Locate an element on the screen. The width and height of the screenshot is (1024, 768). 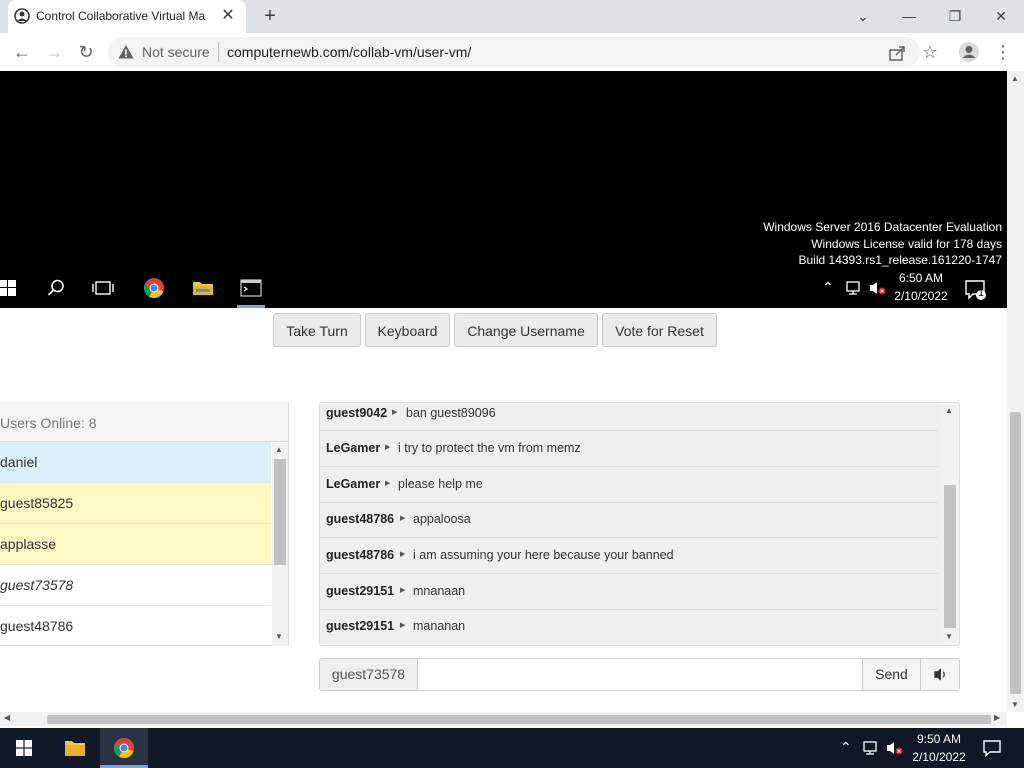
close-window-button: ✕ is located at coordinates (1001, 16).